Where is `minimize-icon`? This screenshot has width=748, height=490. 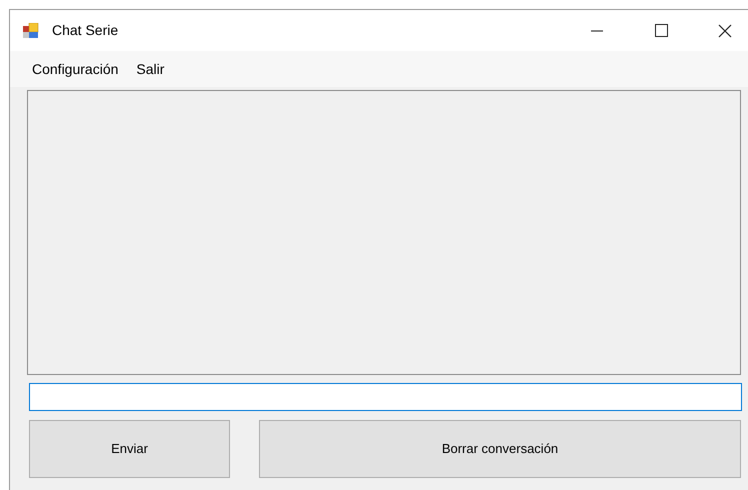 minimize-icon is located at coordinates (597, 31).